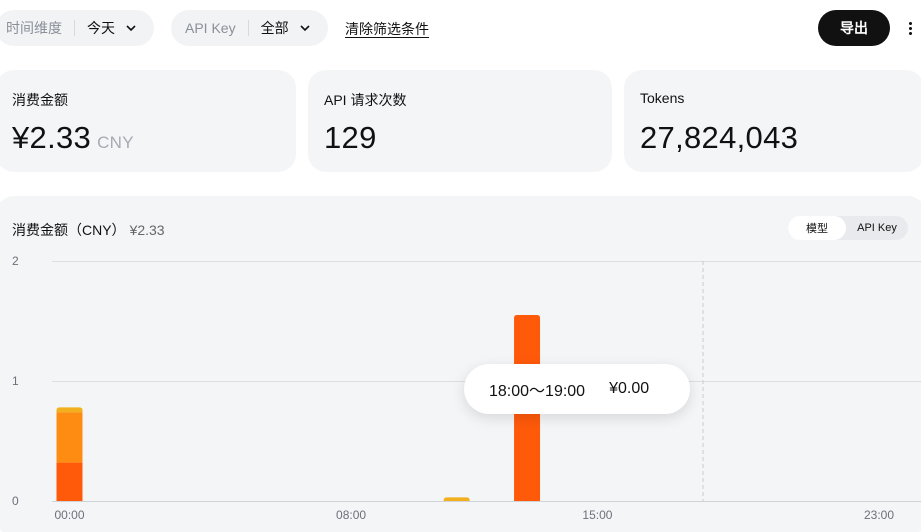  What do you see at coordinates (629, 388) in the screenshot?
I see `tooltip-value: ¥0.00` at bounding box center [629, 388].